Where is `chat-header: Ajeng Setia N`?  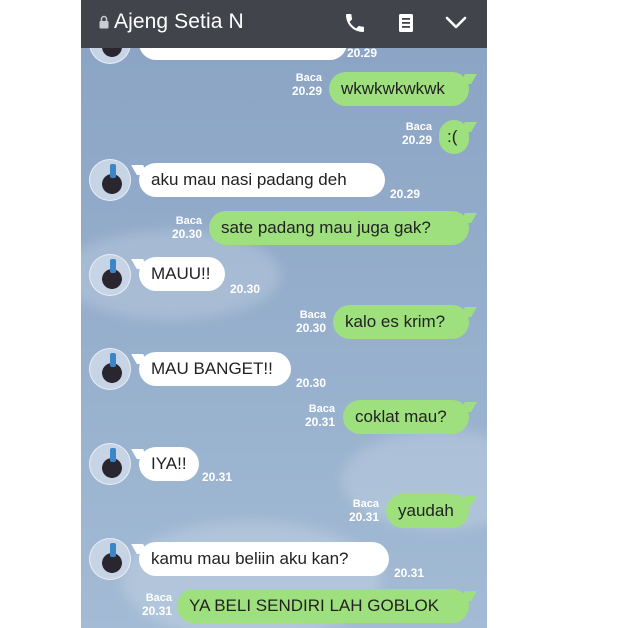 chat-header: Ajeng Setia N is located at coordinates (284, 24).